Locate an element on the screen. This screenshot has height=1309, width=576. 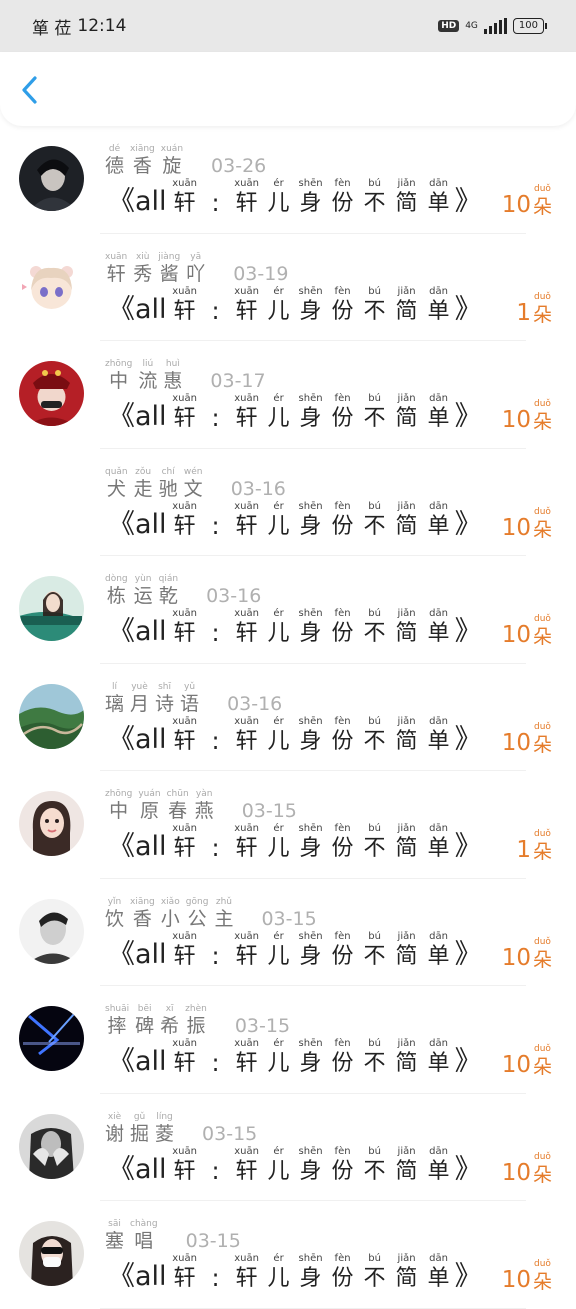
name-char: yuè 月 is located at coordinates (139, 698).